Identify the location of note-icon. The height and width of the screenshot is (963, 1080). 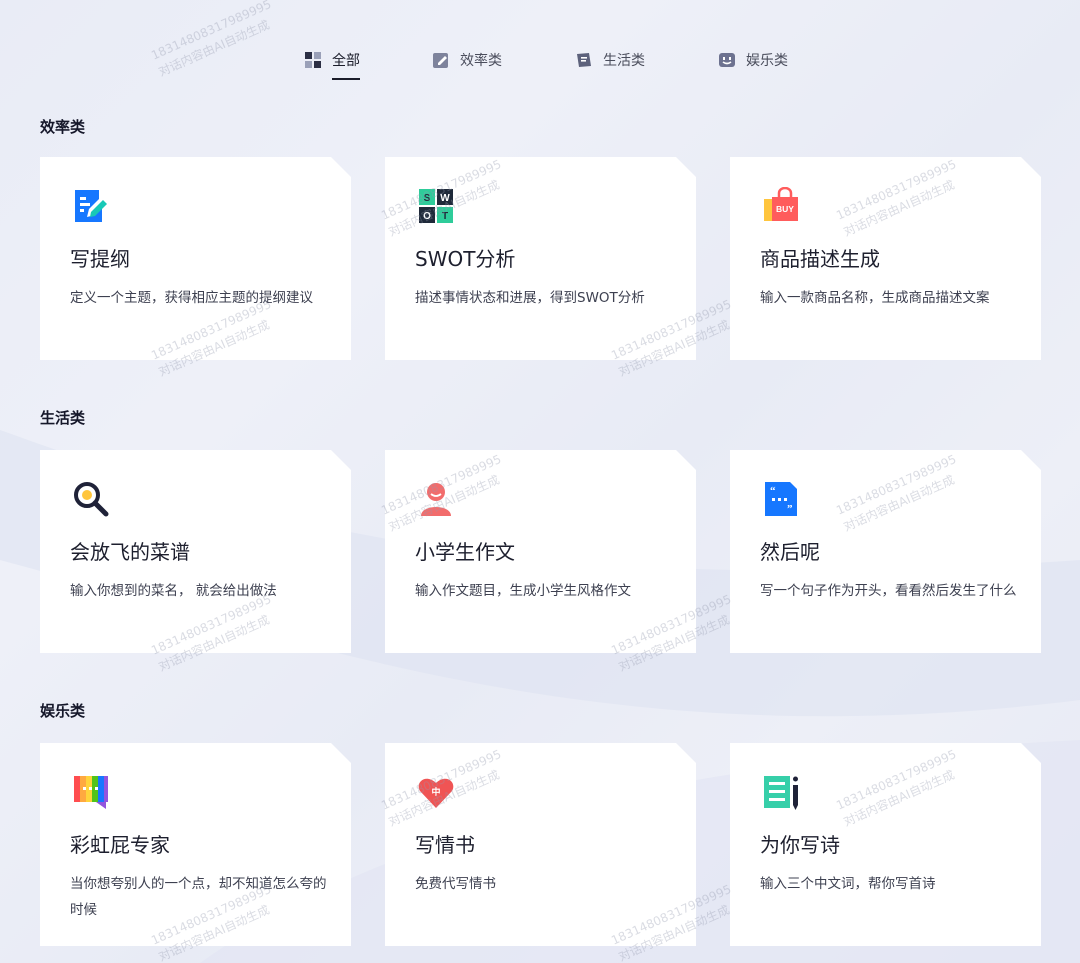
(584, 60).